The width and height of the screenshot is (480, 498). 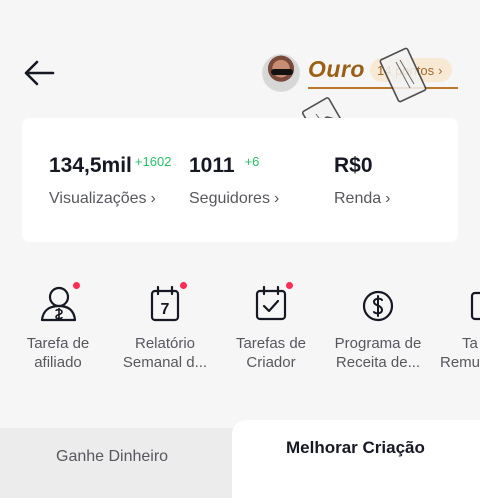 I want to click on tool-creator-tasks: Tarefas de Criador, so click(x=271, y=326).